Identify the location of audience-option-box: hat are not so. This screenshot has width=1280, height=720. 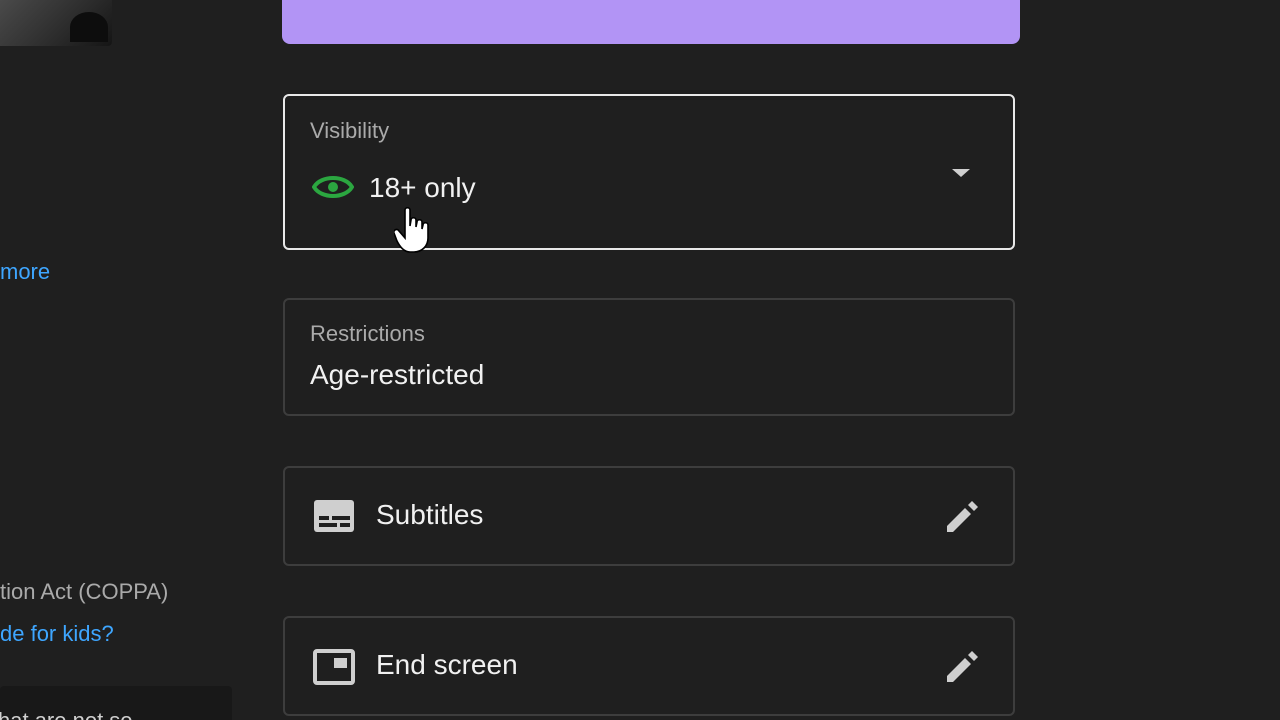
(116, 703).